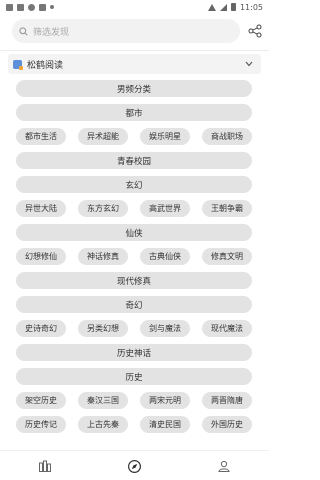  I want to click on category-chip: 历史传记, so click(41, 424).